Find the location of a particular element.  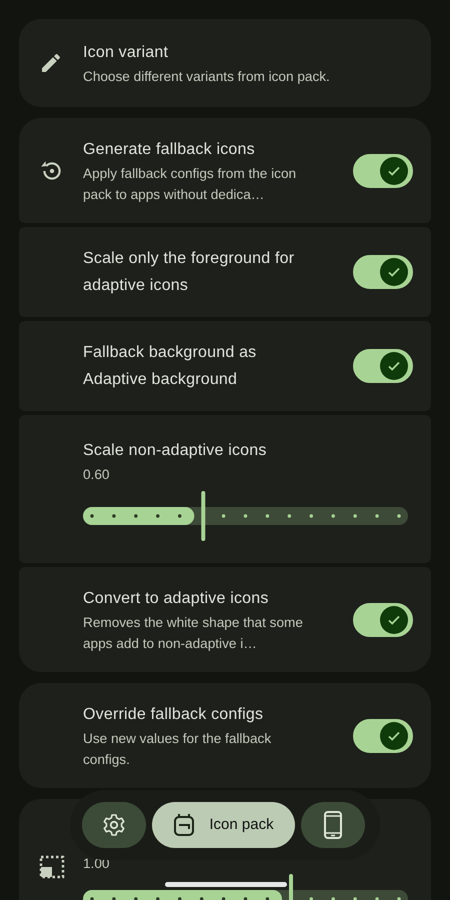

setting-description: Use new values for the fallback configs. is located at coordinates (177, 749).